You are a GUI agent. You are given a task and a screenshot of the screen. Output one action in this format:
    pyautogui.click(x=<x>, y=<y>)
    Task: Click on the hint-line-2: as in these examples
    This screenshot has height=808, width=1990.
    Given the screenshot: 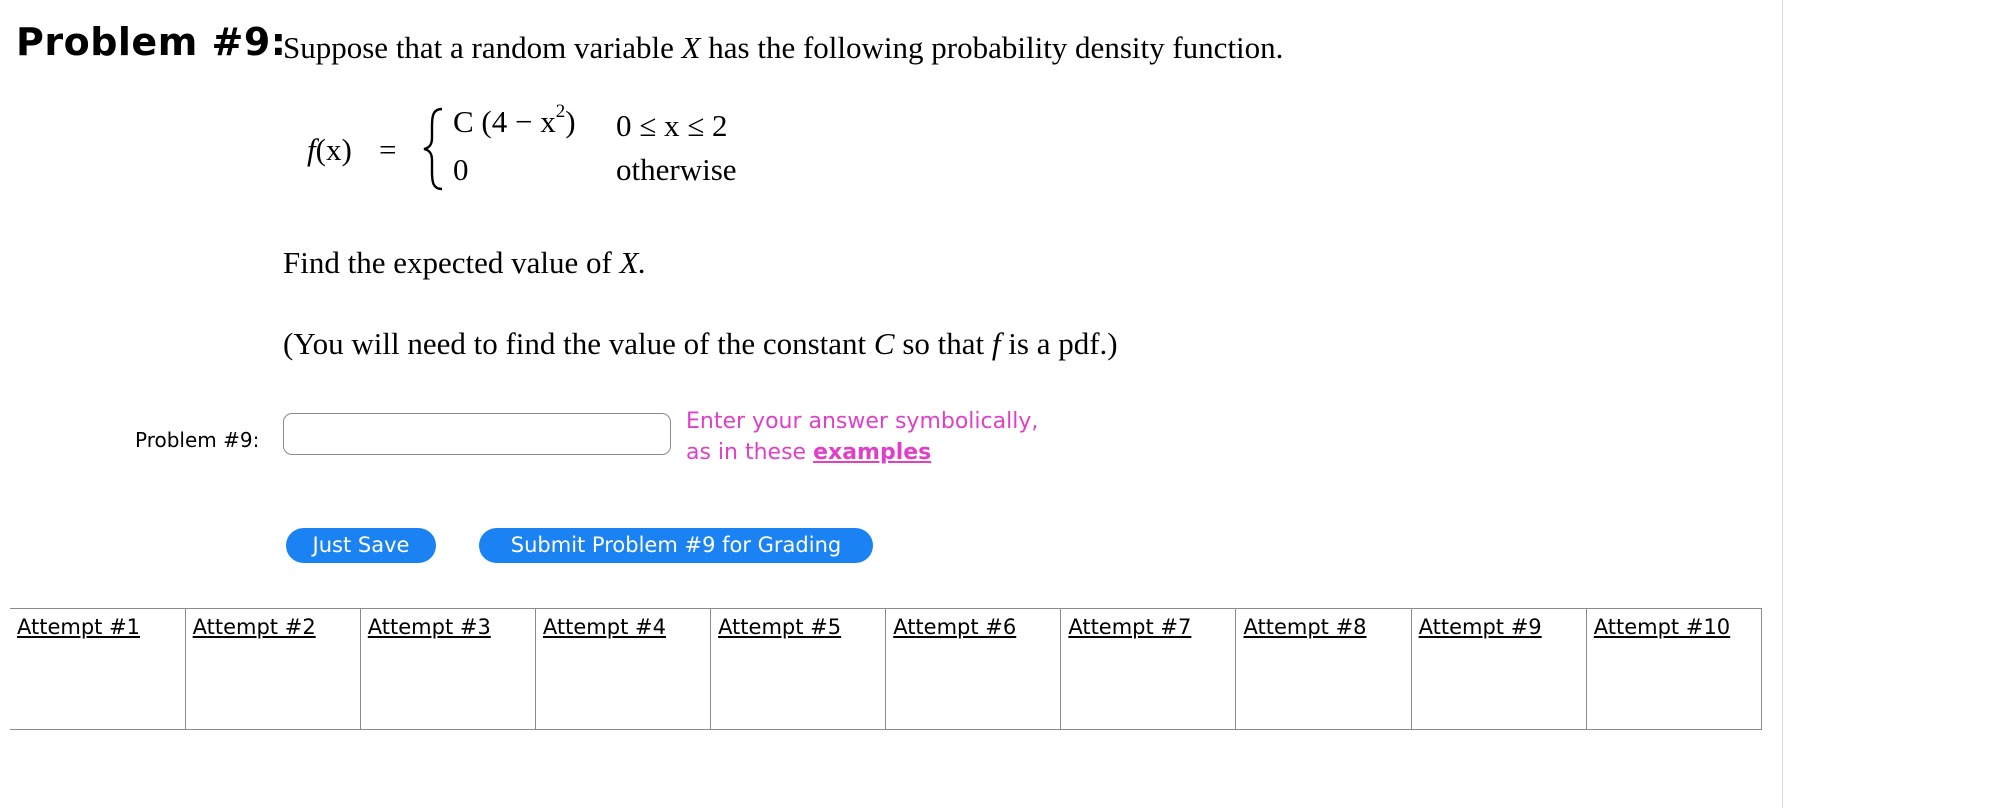 What is the action you would take?
    pyautogui.click(x=862, y=452)
    